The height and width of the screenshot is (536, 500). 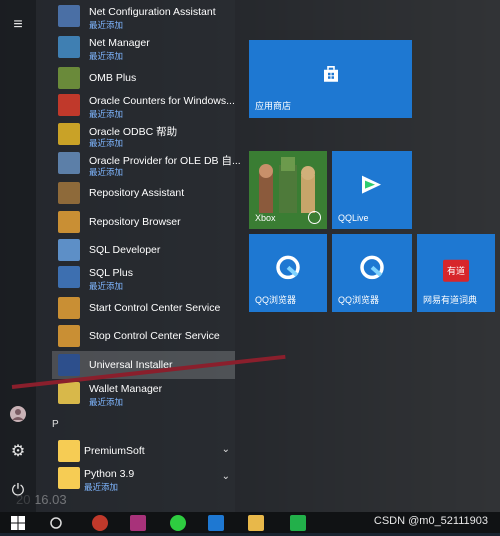 I want to click on app-oracle-provider-ole-db: Oracle Provider for OLE DB 自... 最近添加, so click(x=146, y=163).